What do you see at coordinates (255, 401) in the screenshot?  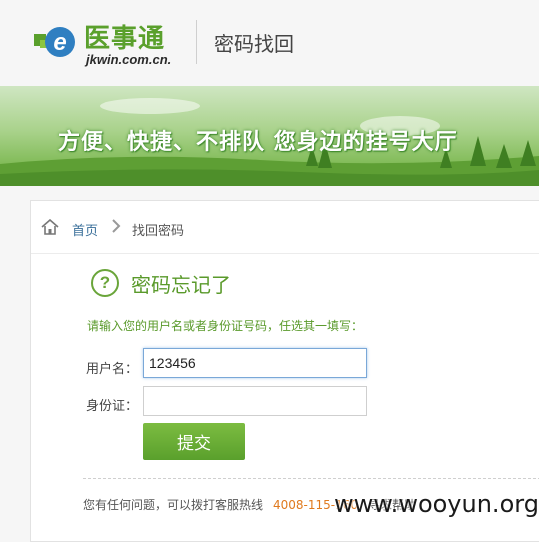 I see `idcard-input` at bounding box center [255, 401].